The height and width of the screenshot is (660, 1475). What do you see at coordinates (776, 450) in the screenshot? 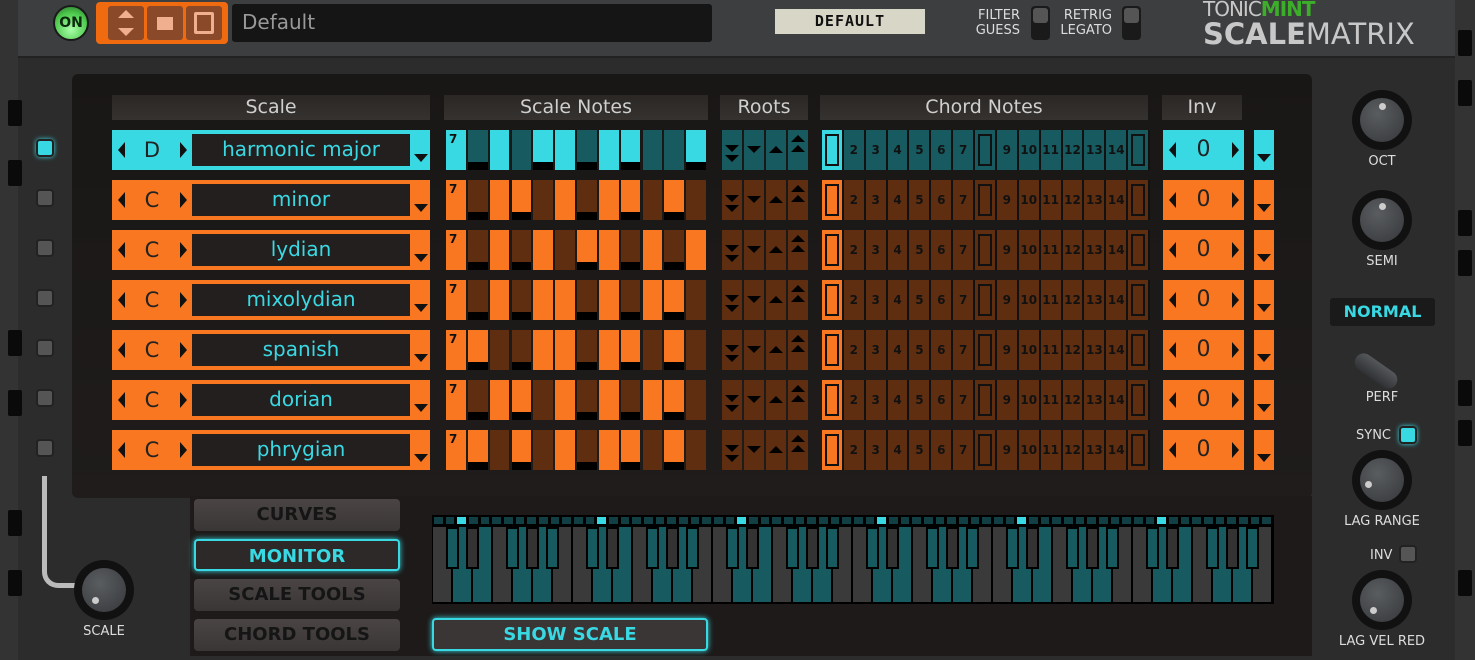
I see `root-up-button` at bounding box center [776, 450].